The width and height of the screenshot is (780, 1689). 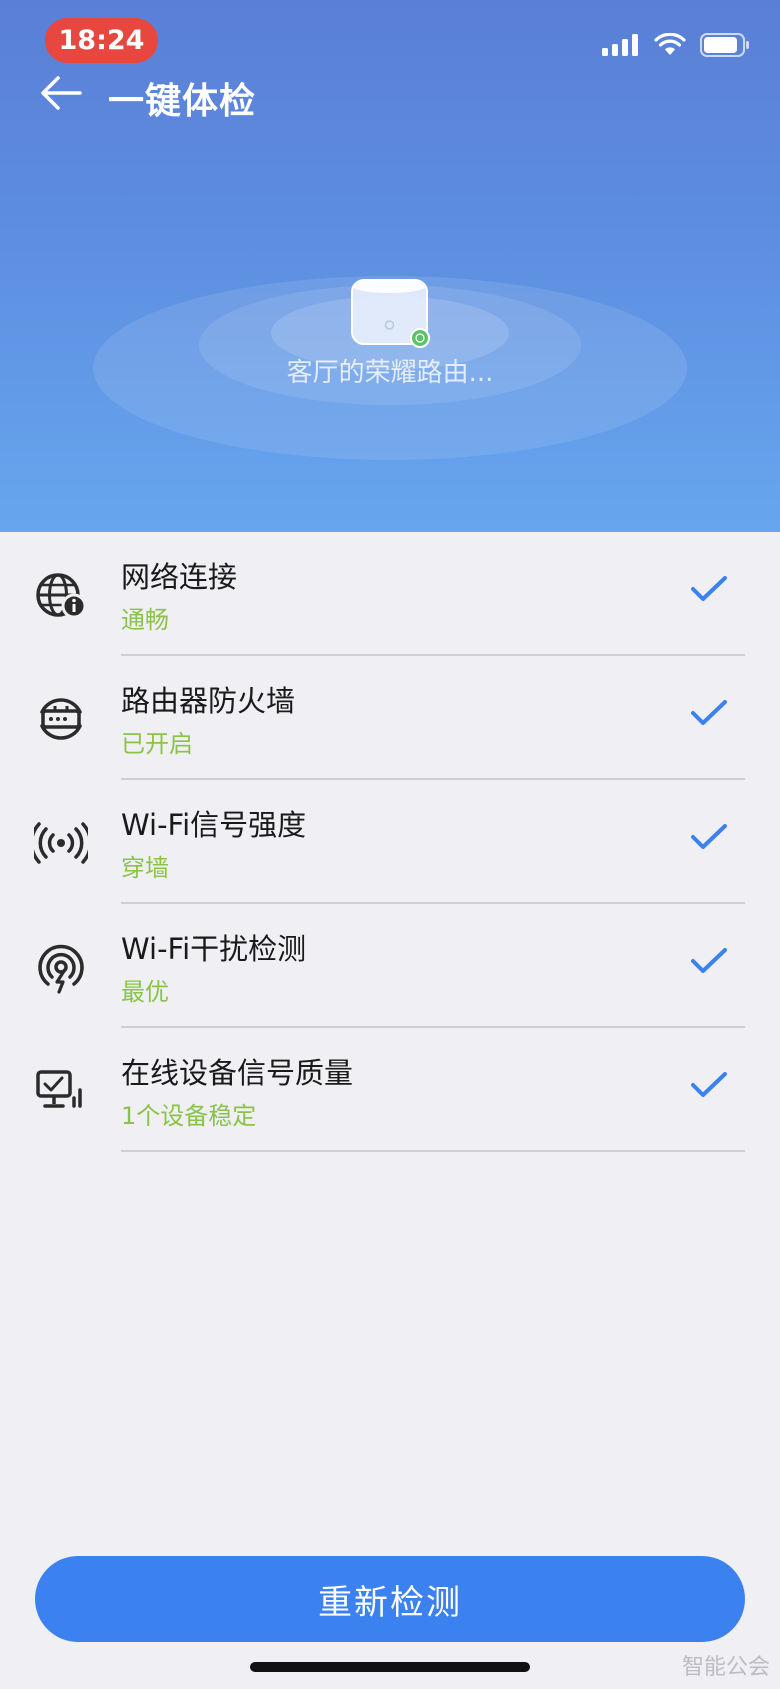 What do you see at coordinates (59, 1089) in the screenshot?
I see `monitor-device-icon` at bounding box center [59, 1089].